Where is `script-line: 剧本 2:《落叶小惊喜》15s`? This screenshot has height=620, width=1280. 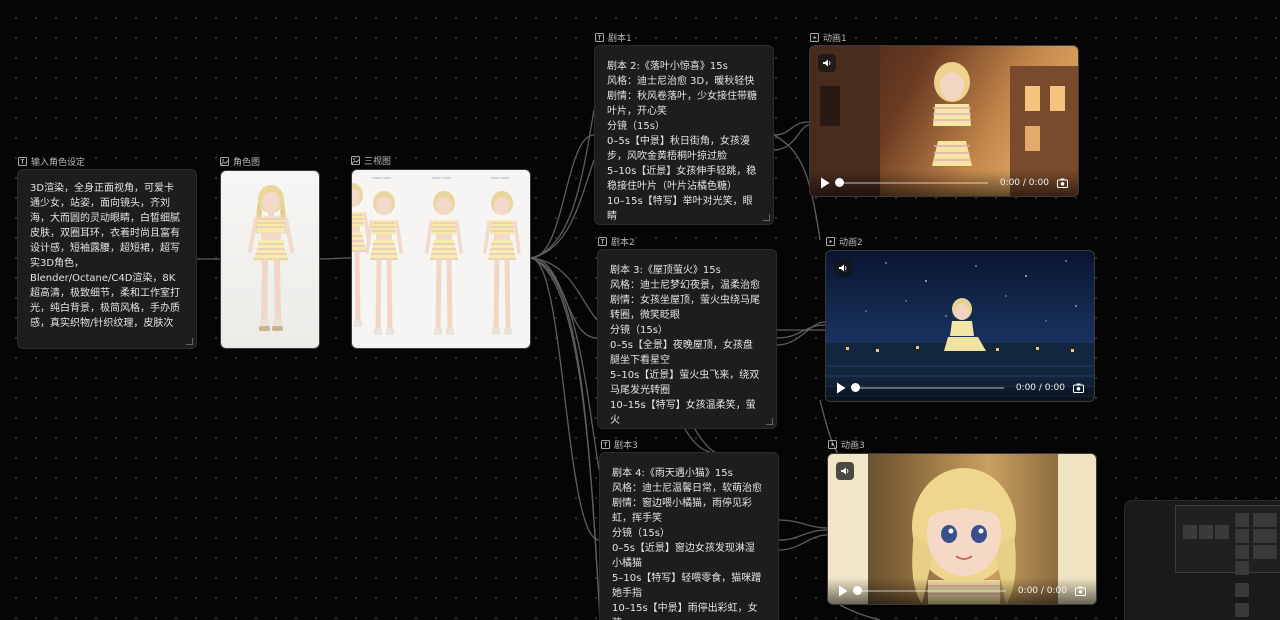
script-line: 剧本 2:《落叶小惊喜》15s is located at coordinates (667, 66).